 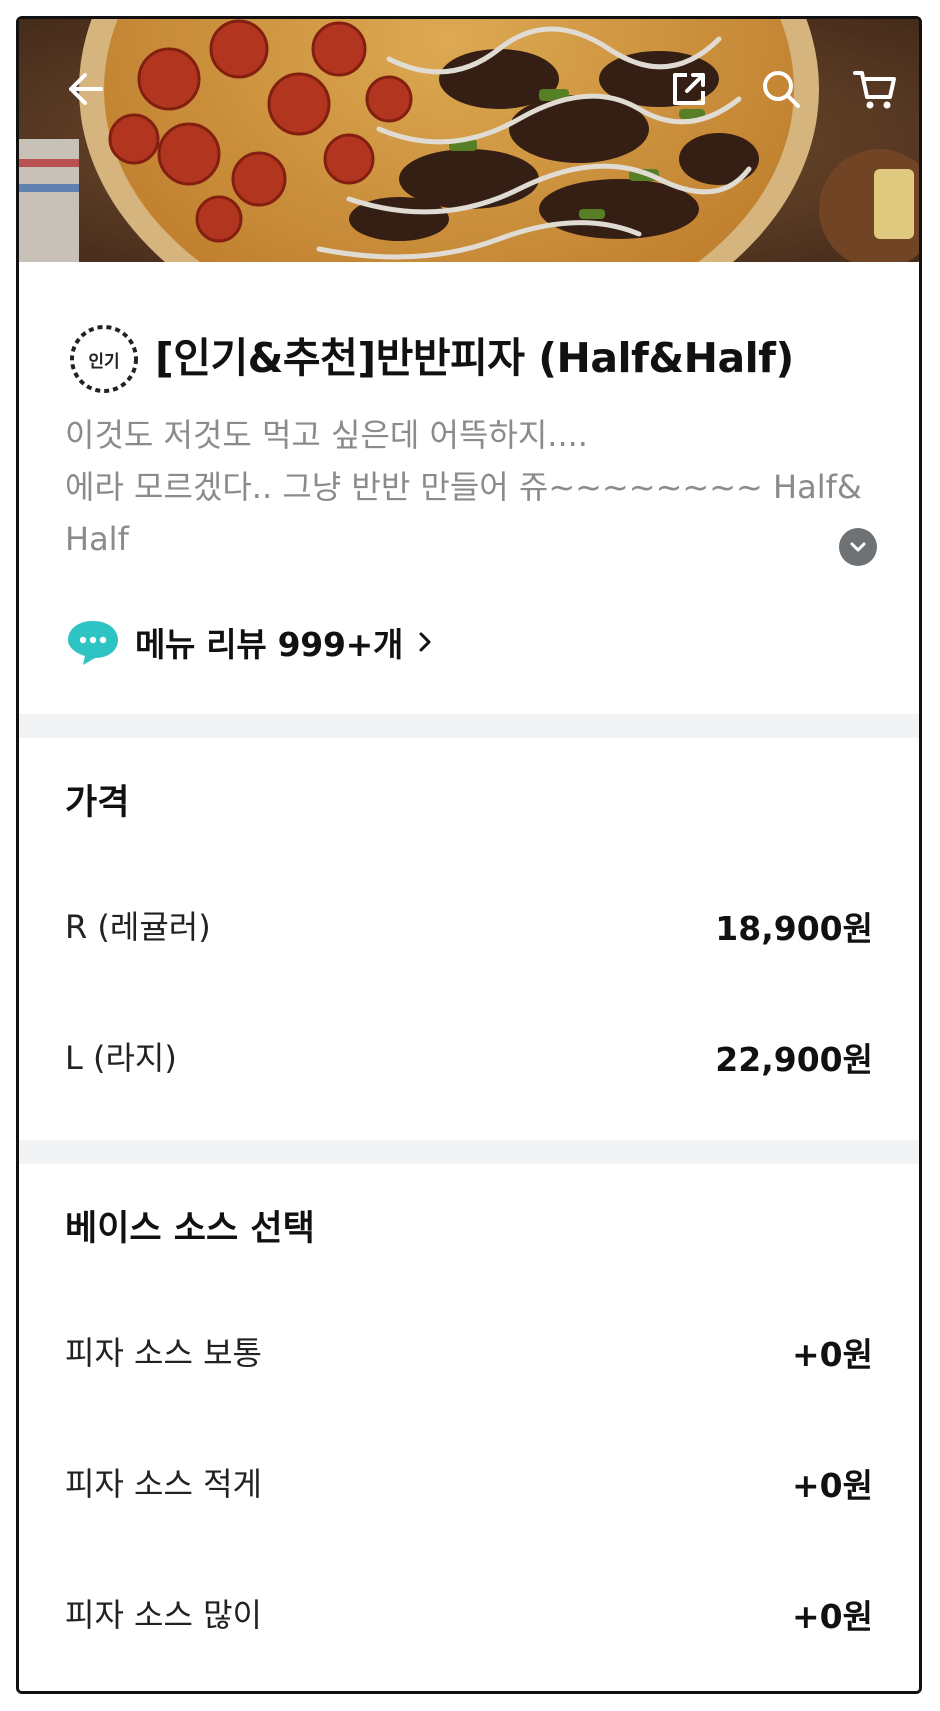 What do you see at coordinates (469, 1613) in the screenshot?
I see `sauce-option-more: 피자 소스 많이 +0원` at bounding box center [469, 1613].